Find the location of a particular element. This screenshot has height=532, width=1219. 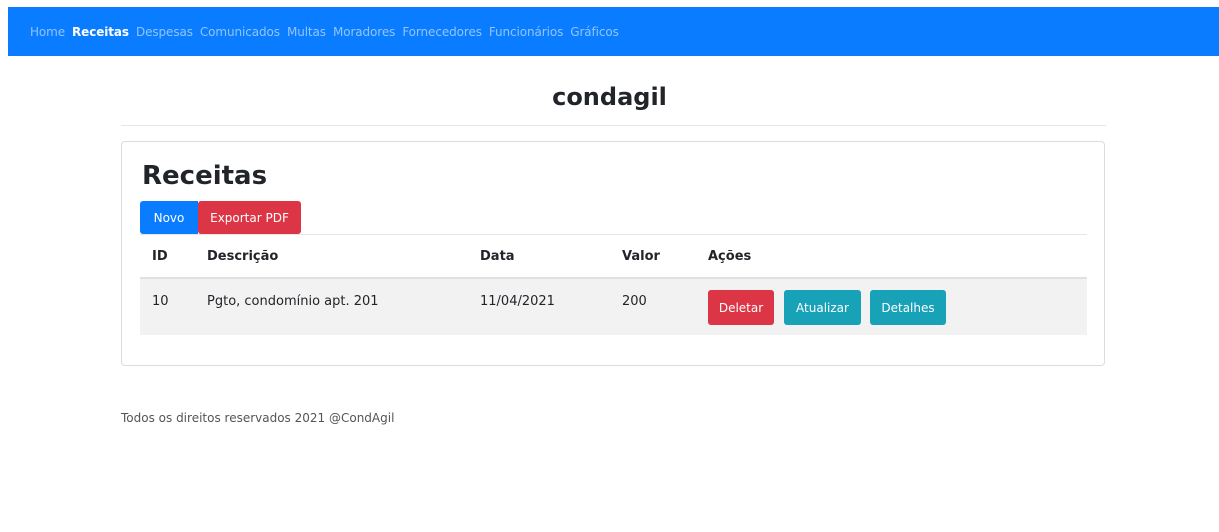

cell-descricao: Pgto, condomínio apt. 201 is located at coordinates (293, 301).